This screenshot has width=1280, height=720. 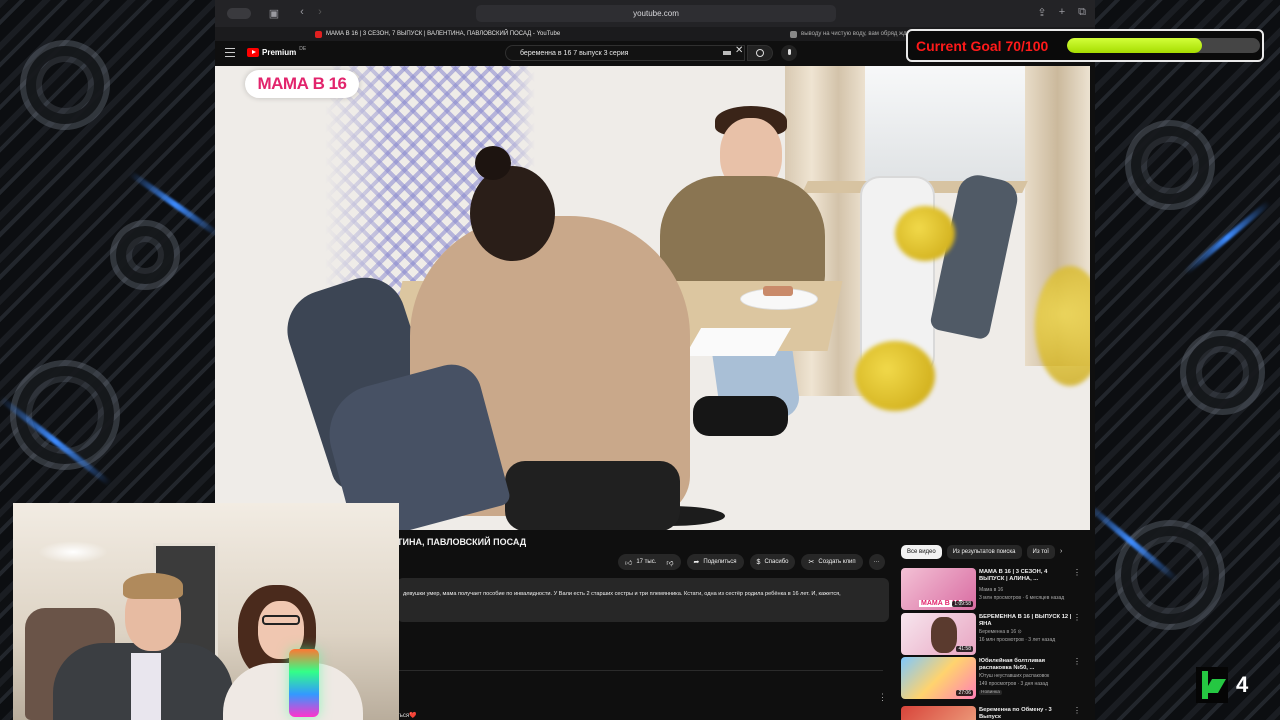 I want to click on comment-kebab-icon: ⋮, so click(x=882, y=697).